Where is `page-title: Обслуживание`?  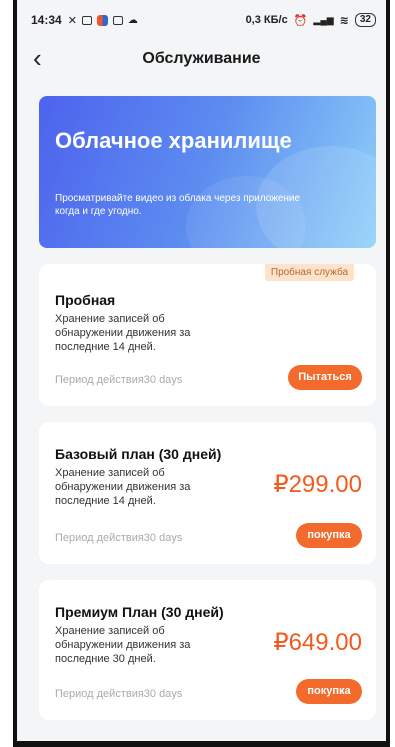 page-title: Обслуживание is located at coordinates (201, 58).